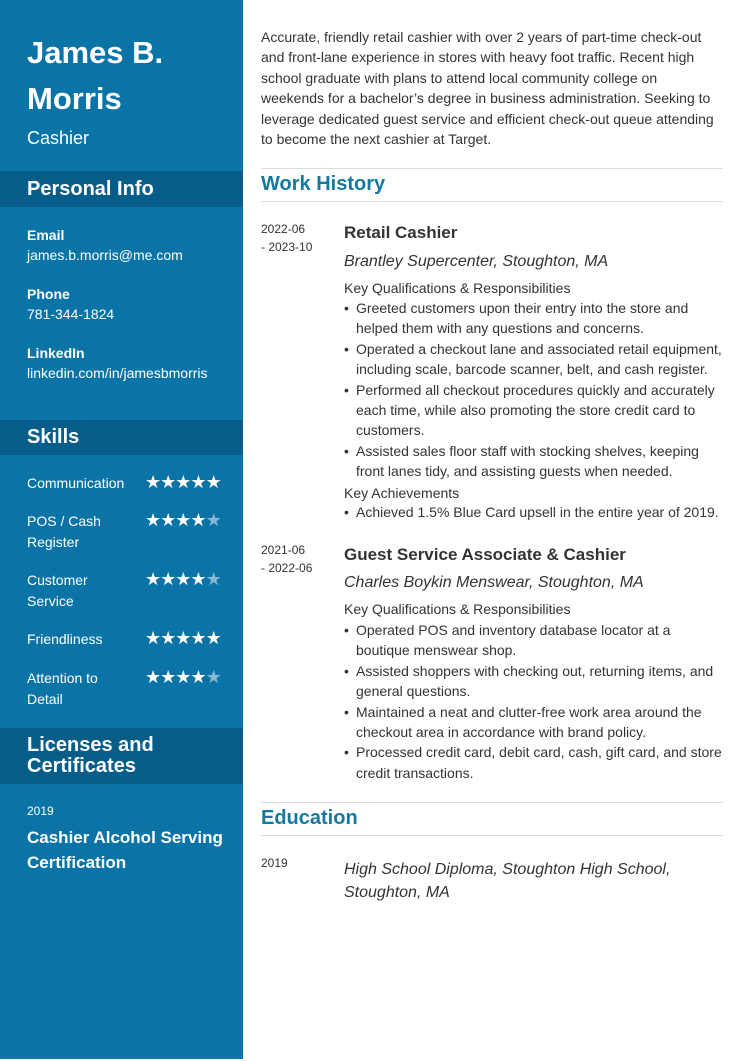  Describe the element at coordinates (105, 255) in the screenshot. I see `email-value: james.b.morris@me.com` at that location.